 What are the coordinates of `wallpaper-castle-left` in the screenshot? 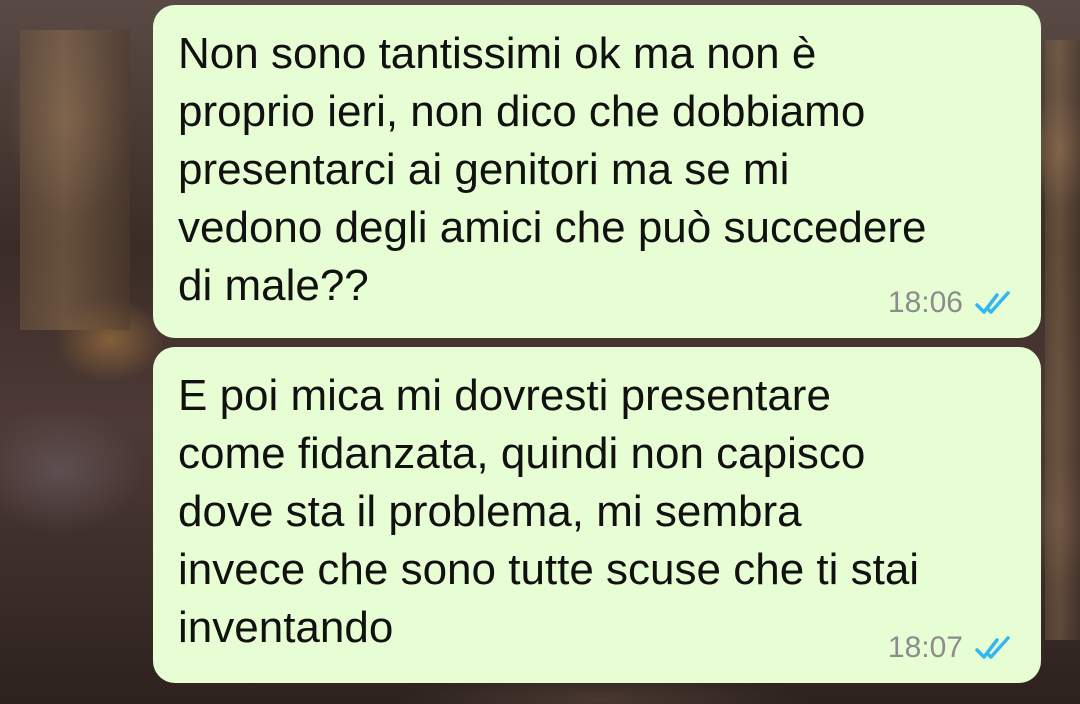 It's located at (75, 180).